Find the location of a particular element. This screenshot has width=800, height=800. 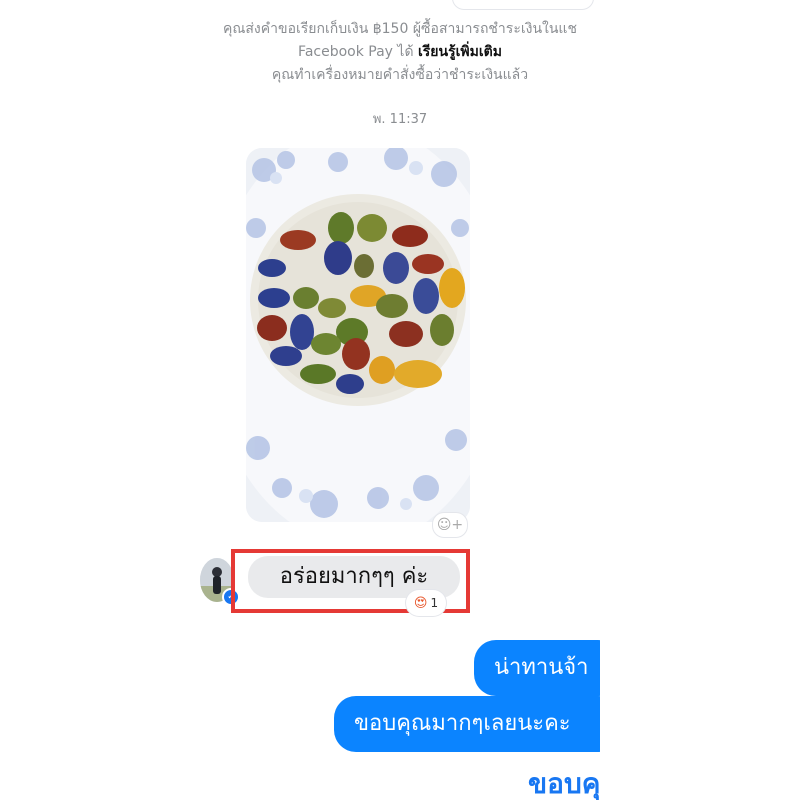

payment-notice-prefix: Facebook Pay ได้ is located at coordinates (356, 52).